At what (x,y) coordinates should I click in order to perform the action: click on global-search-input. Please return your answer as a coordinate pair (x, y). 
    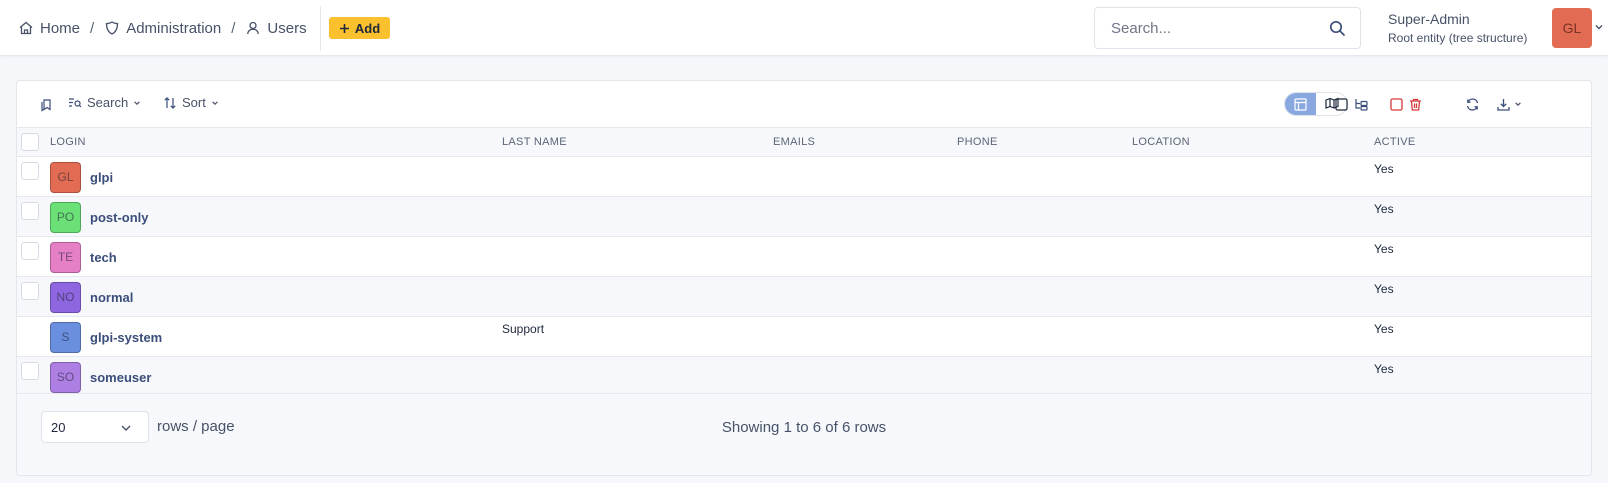
    Looking at the image, I should click on (1216, 28).